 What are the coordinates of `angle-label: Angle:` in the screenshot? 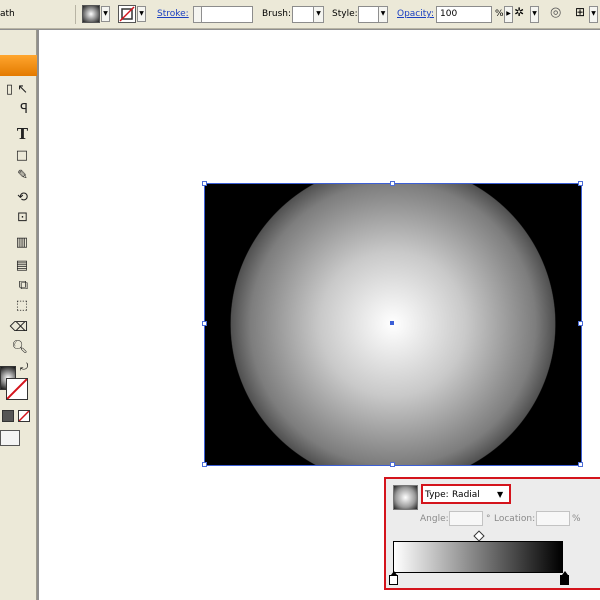 It's located at (434, 519).